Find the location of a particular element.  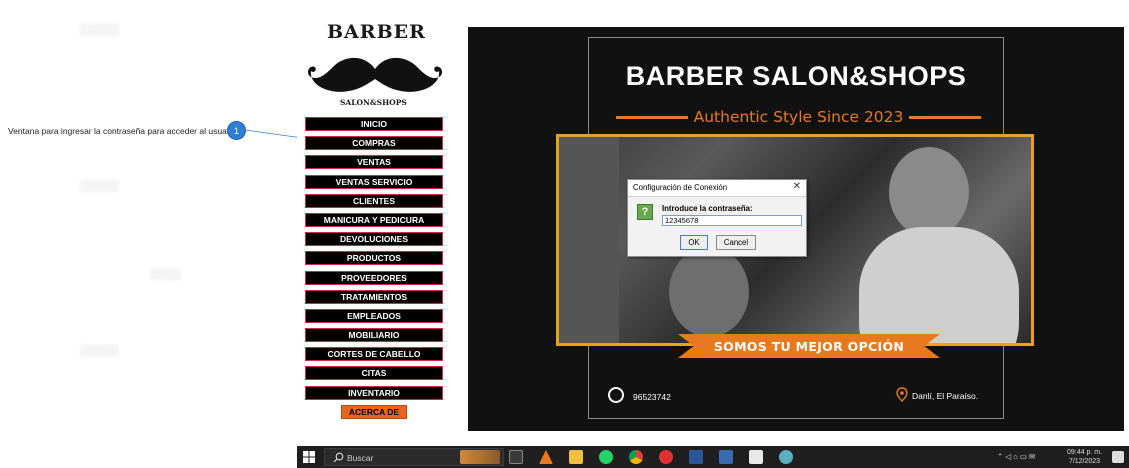

dialog-title: Configuración de Conexión is located at coordinates (680, 187).